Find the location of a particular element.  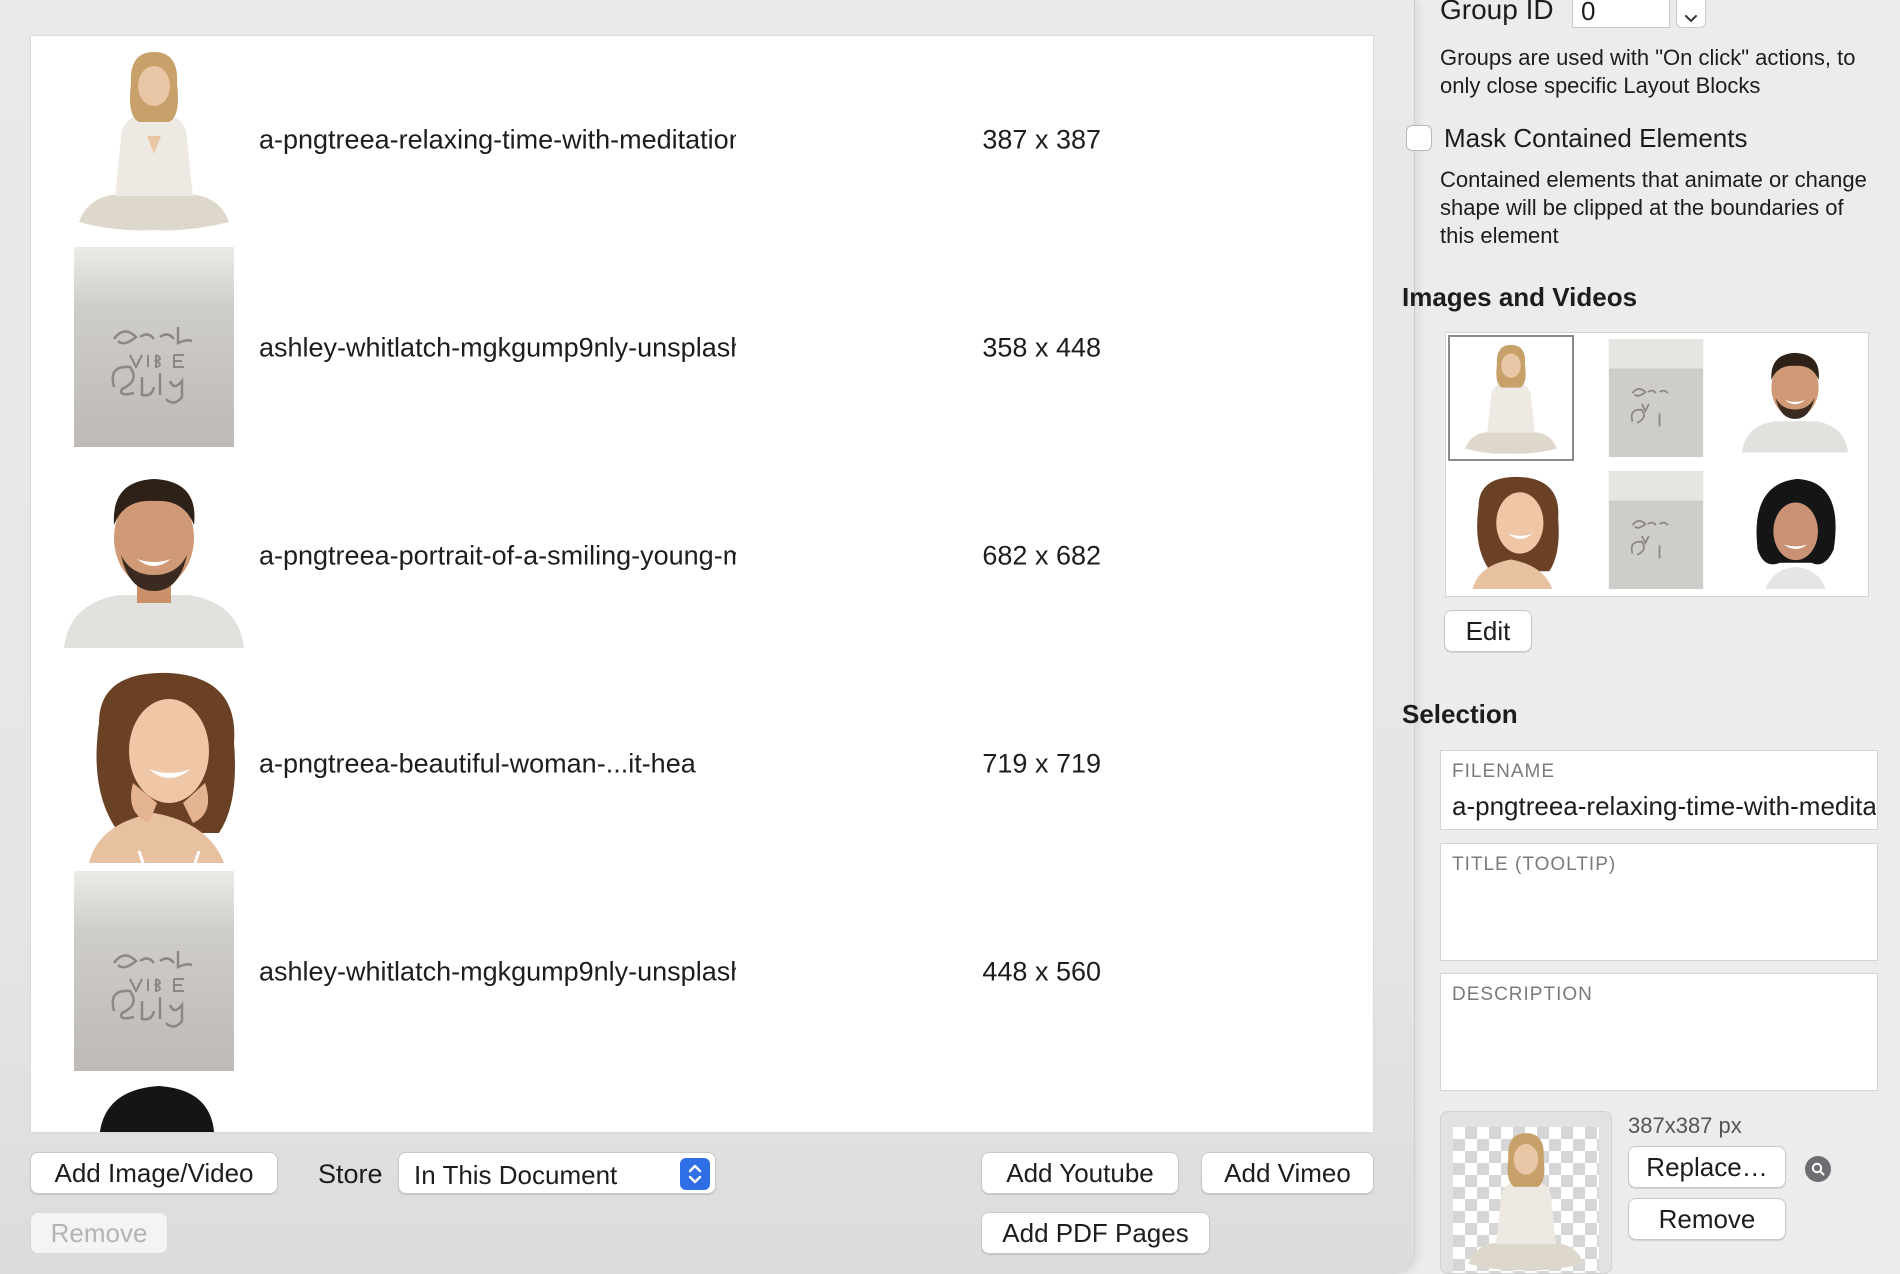

meditating-woman-thumbnail is located at coordinates (154, 139).